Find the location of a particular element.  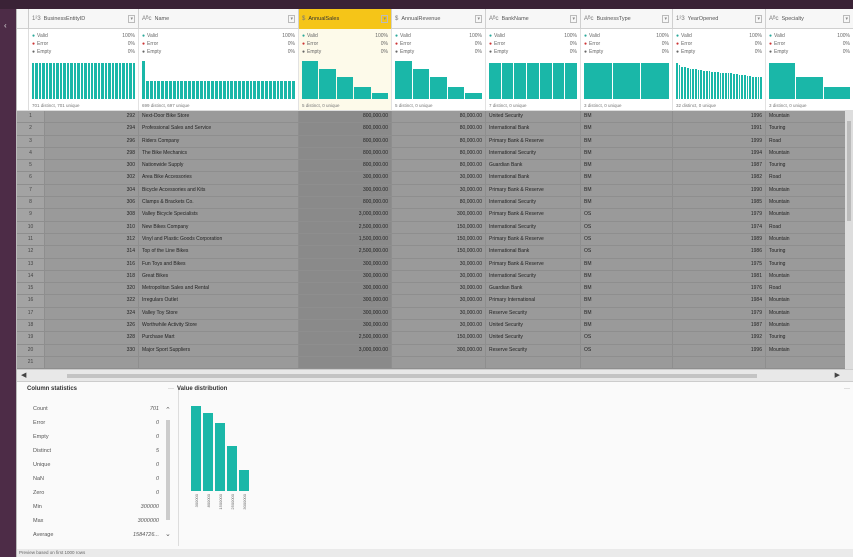

table-cell: 302 is located at coordinates (92, 178).